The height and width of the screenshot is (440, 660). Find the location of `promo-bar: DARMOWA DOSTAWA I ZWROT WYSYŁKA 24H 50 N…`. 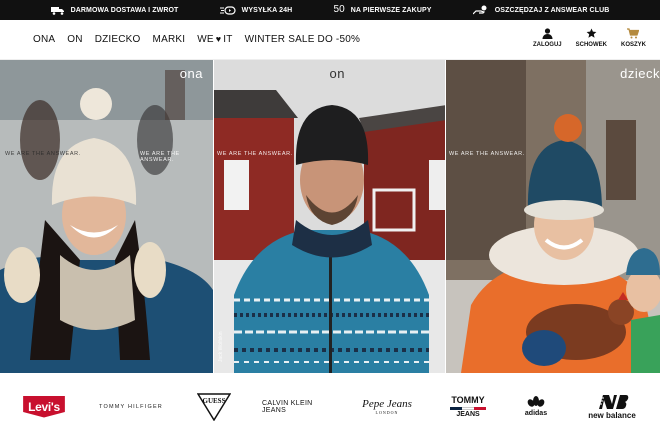

promo-bar: DARMOWA DOSTAWA I ZWROT WYSYŁKA 24H 50 N… is located at coordinates (330, 10).